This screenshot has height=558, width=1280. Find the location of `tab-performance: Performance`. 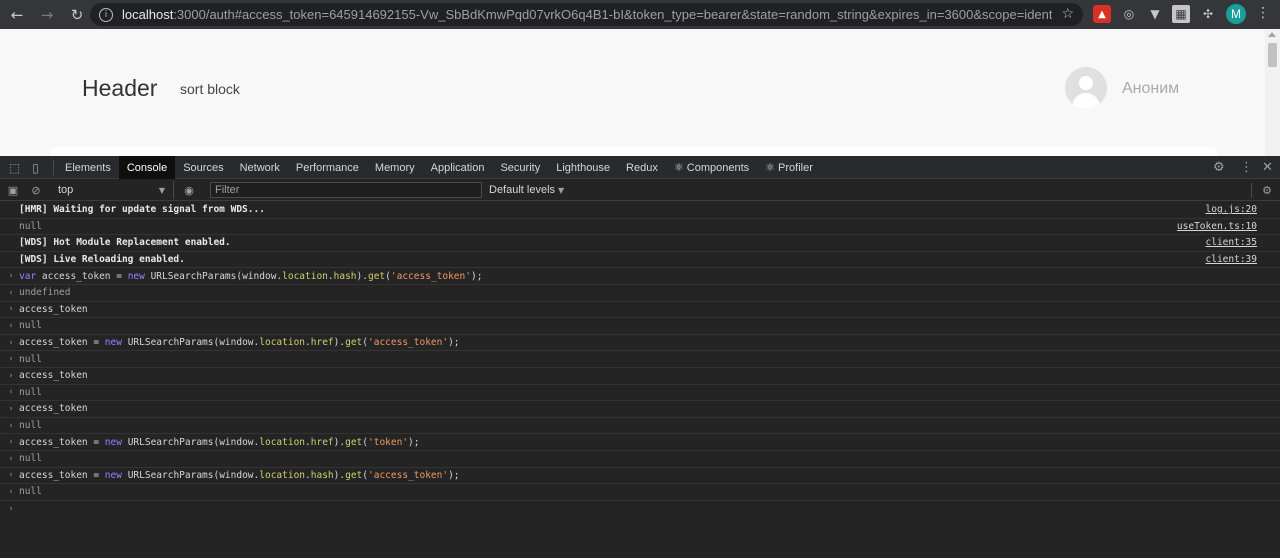

tab-performance: Performance is located at coordinates (327, 167).